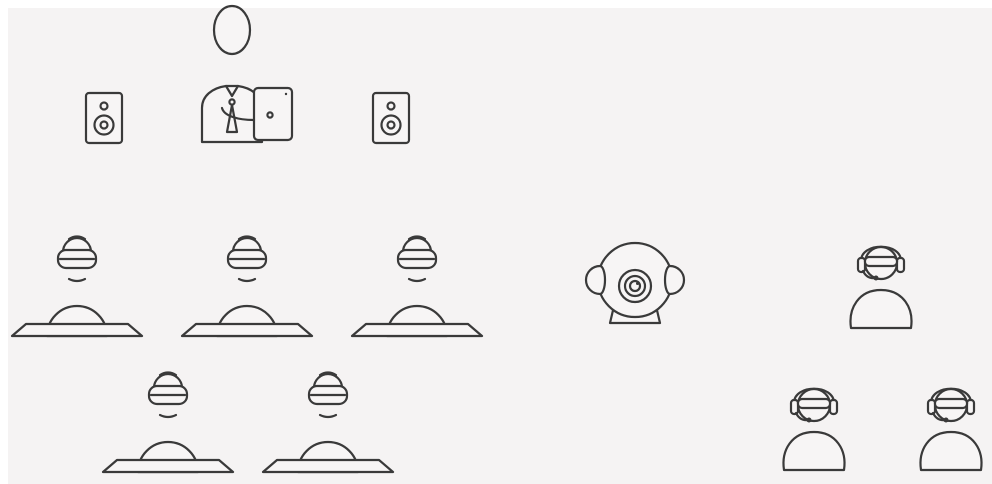 Image resolution: width=992 pixels, height=484 pixels. I want to click on speaker-icon-right, so click(391, 118).